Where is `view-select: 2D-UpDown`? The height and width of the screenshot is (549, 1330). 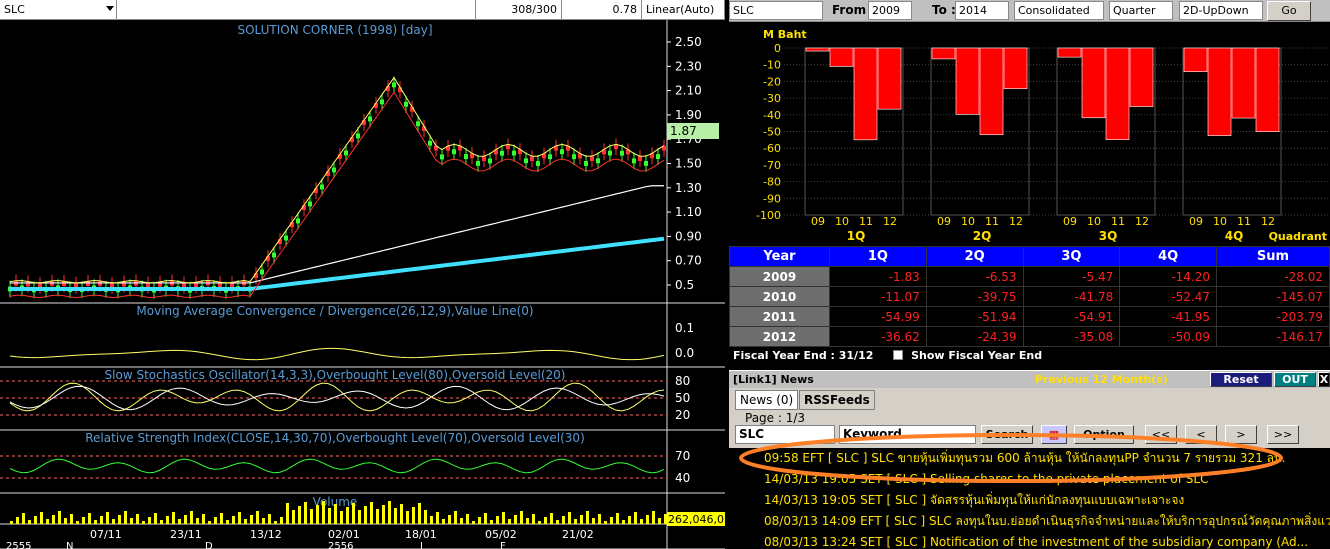 view-select: 2D-UpDown is located at coordinates (1221, 10).